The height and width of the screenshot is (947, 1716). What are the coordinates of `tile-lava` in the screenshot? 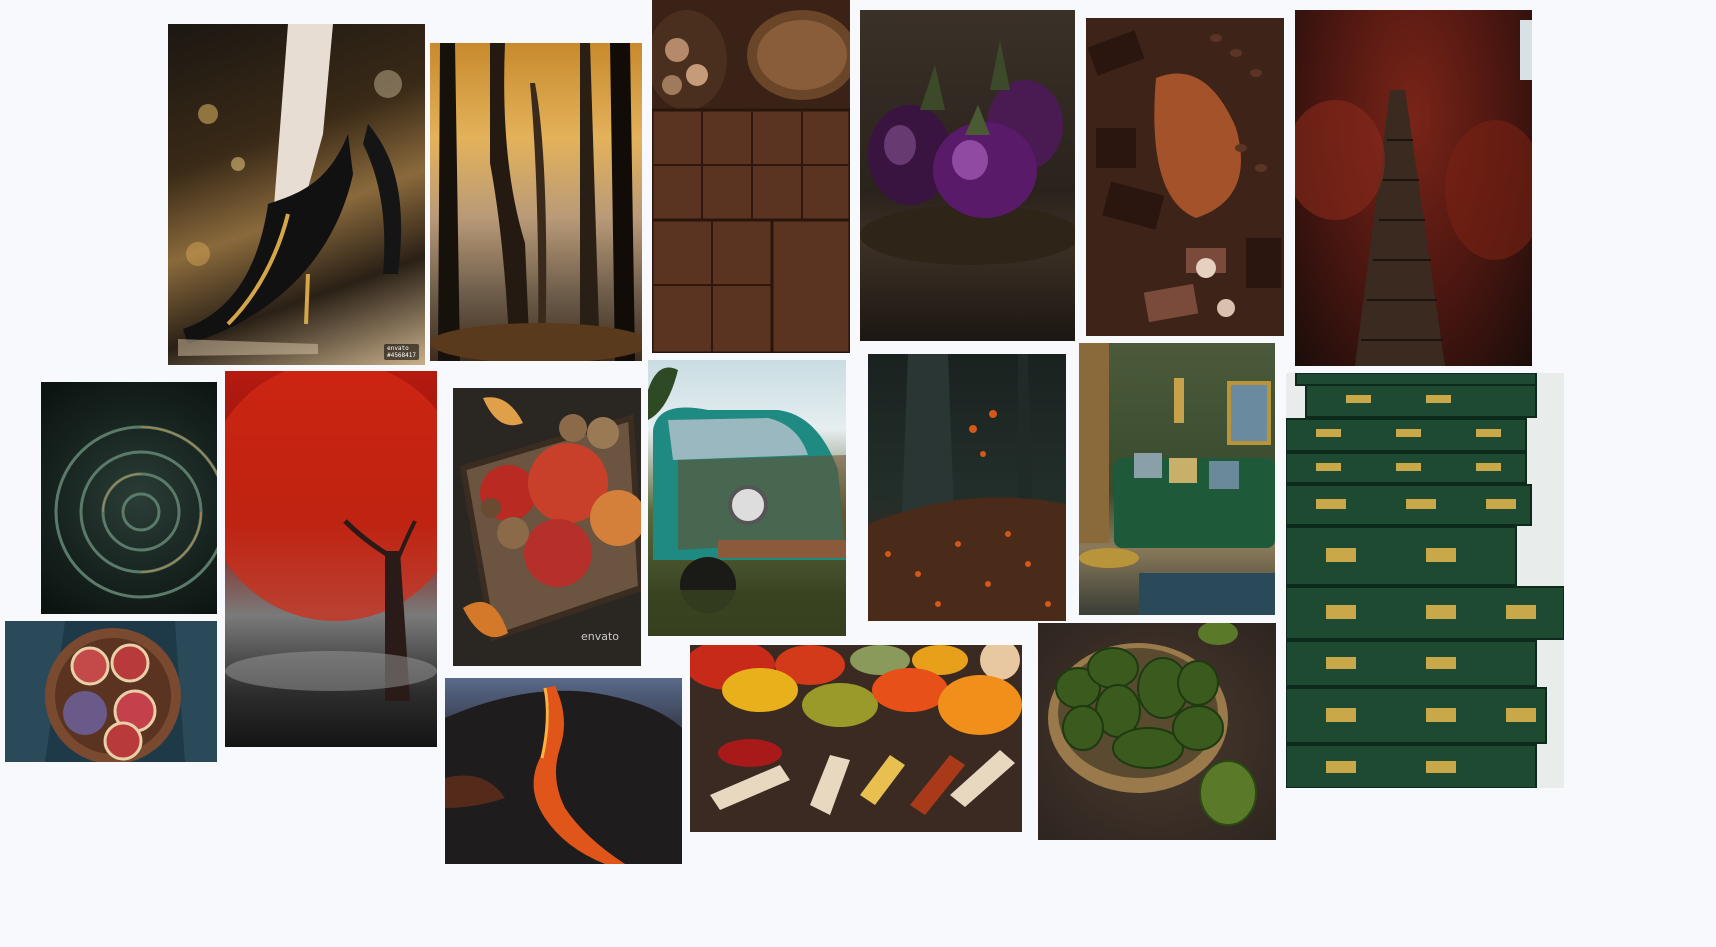 It's located at (563, 771).